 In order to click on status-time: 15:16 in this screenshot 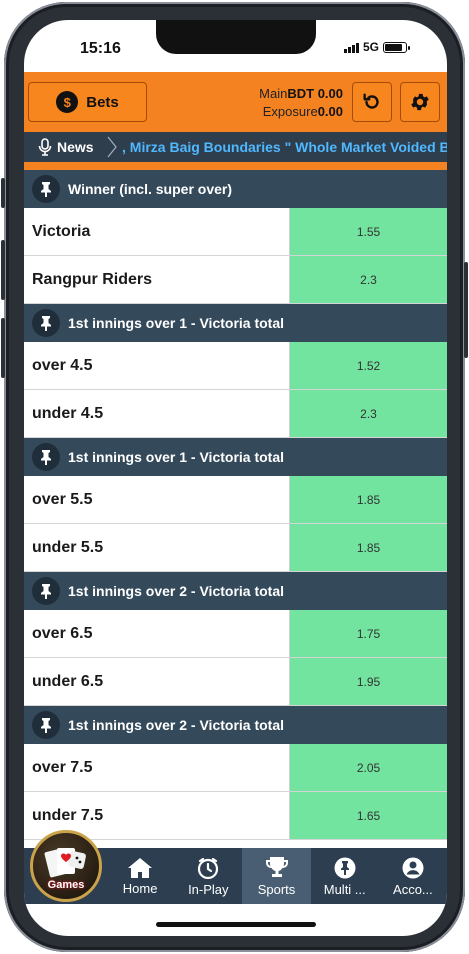, I will do `click(100, 48)`.